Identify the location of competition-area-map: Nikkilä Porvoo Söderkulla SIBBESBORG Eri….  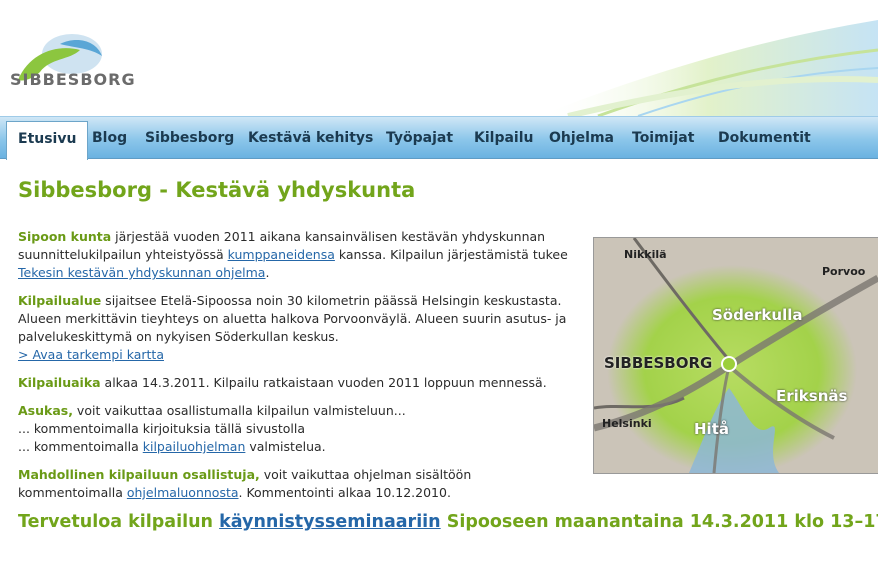
(735, 355).